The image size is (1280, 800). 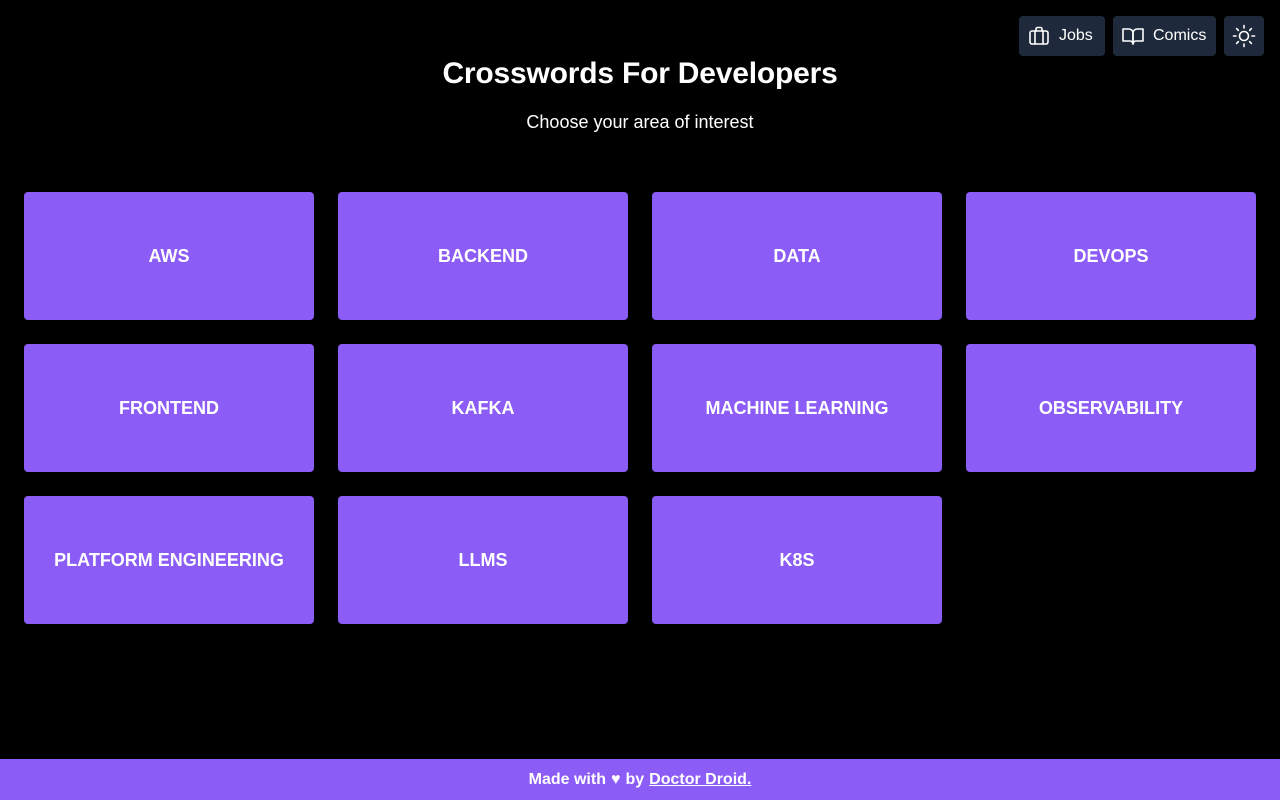 What do you see at coordinates (797, 560) in the screenshot?
I see `topic-card-k8s: K8S` at bounding box center [797, 560].